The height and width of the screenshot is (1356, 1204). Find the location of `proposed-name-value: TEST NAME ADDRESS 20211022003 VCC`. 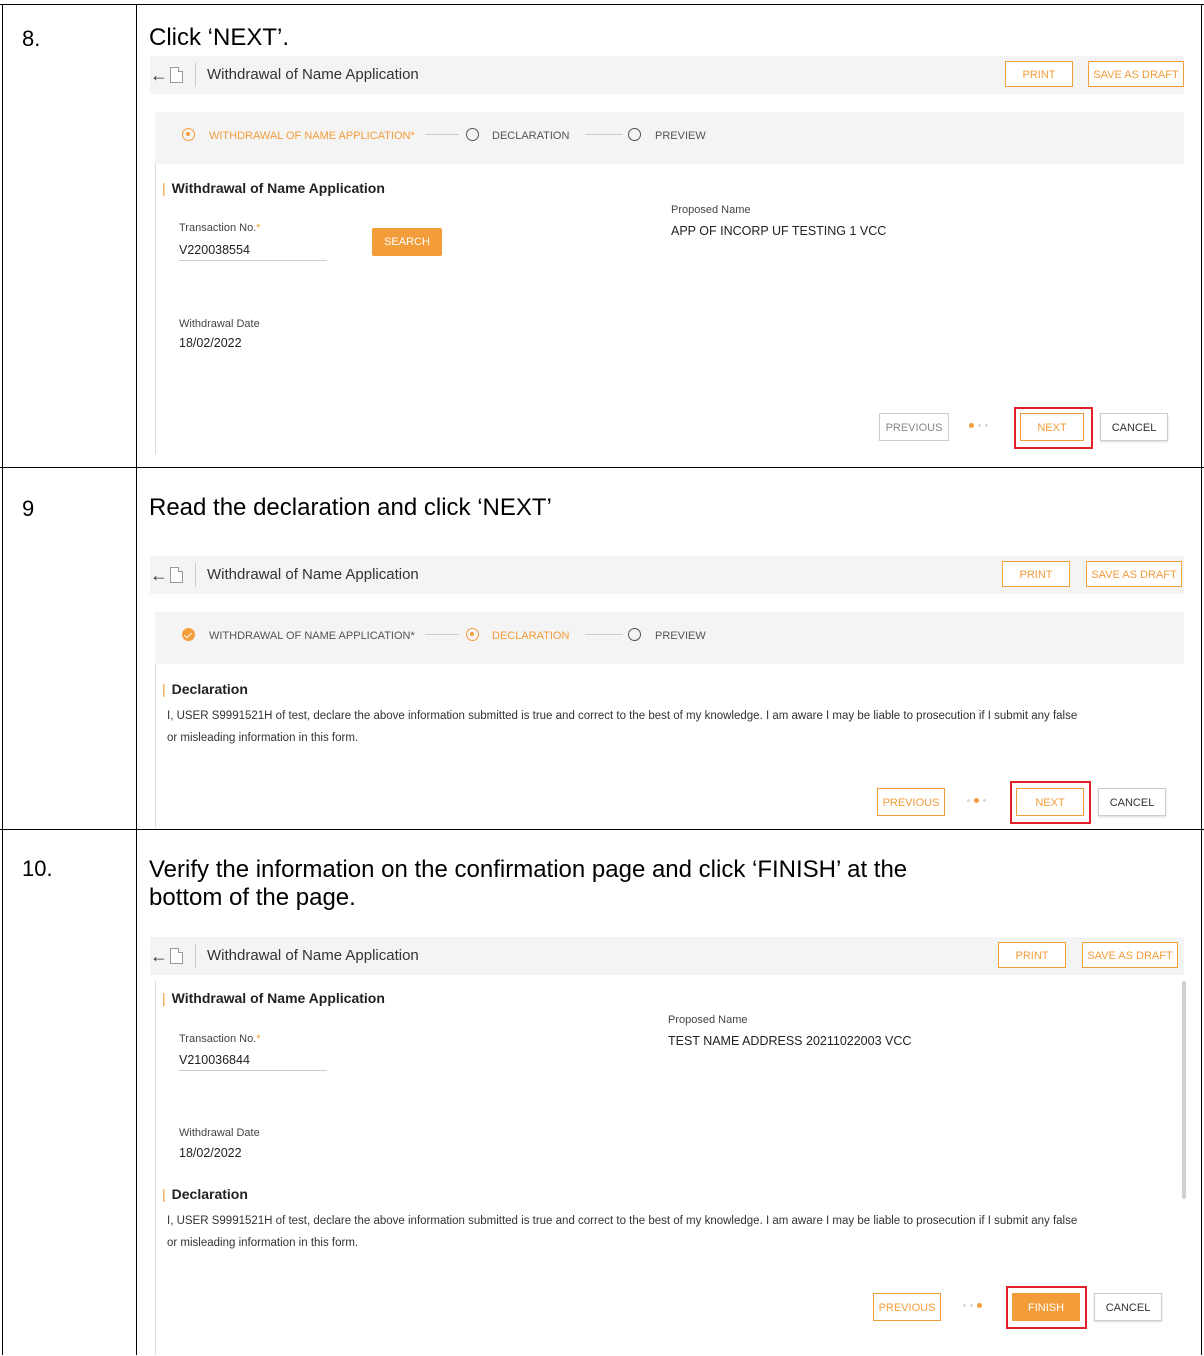

proposed-name-value: TEST NAME ADDRESS 20211022003 VCC is located at coordinates (790, 1041).